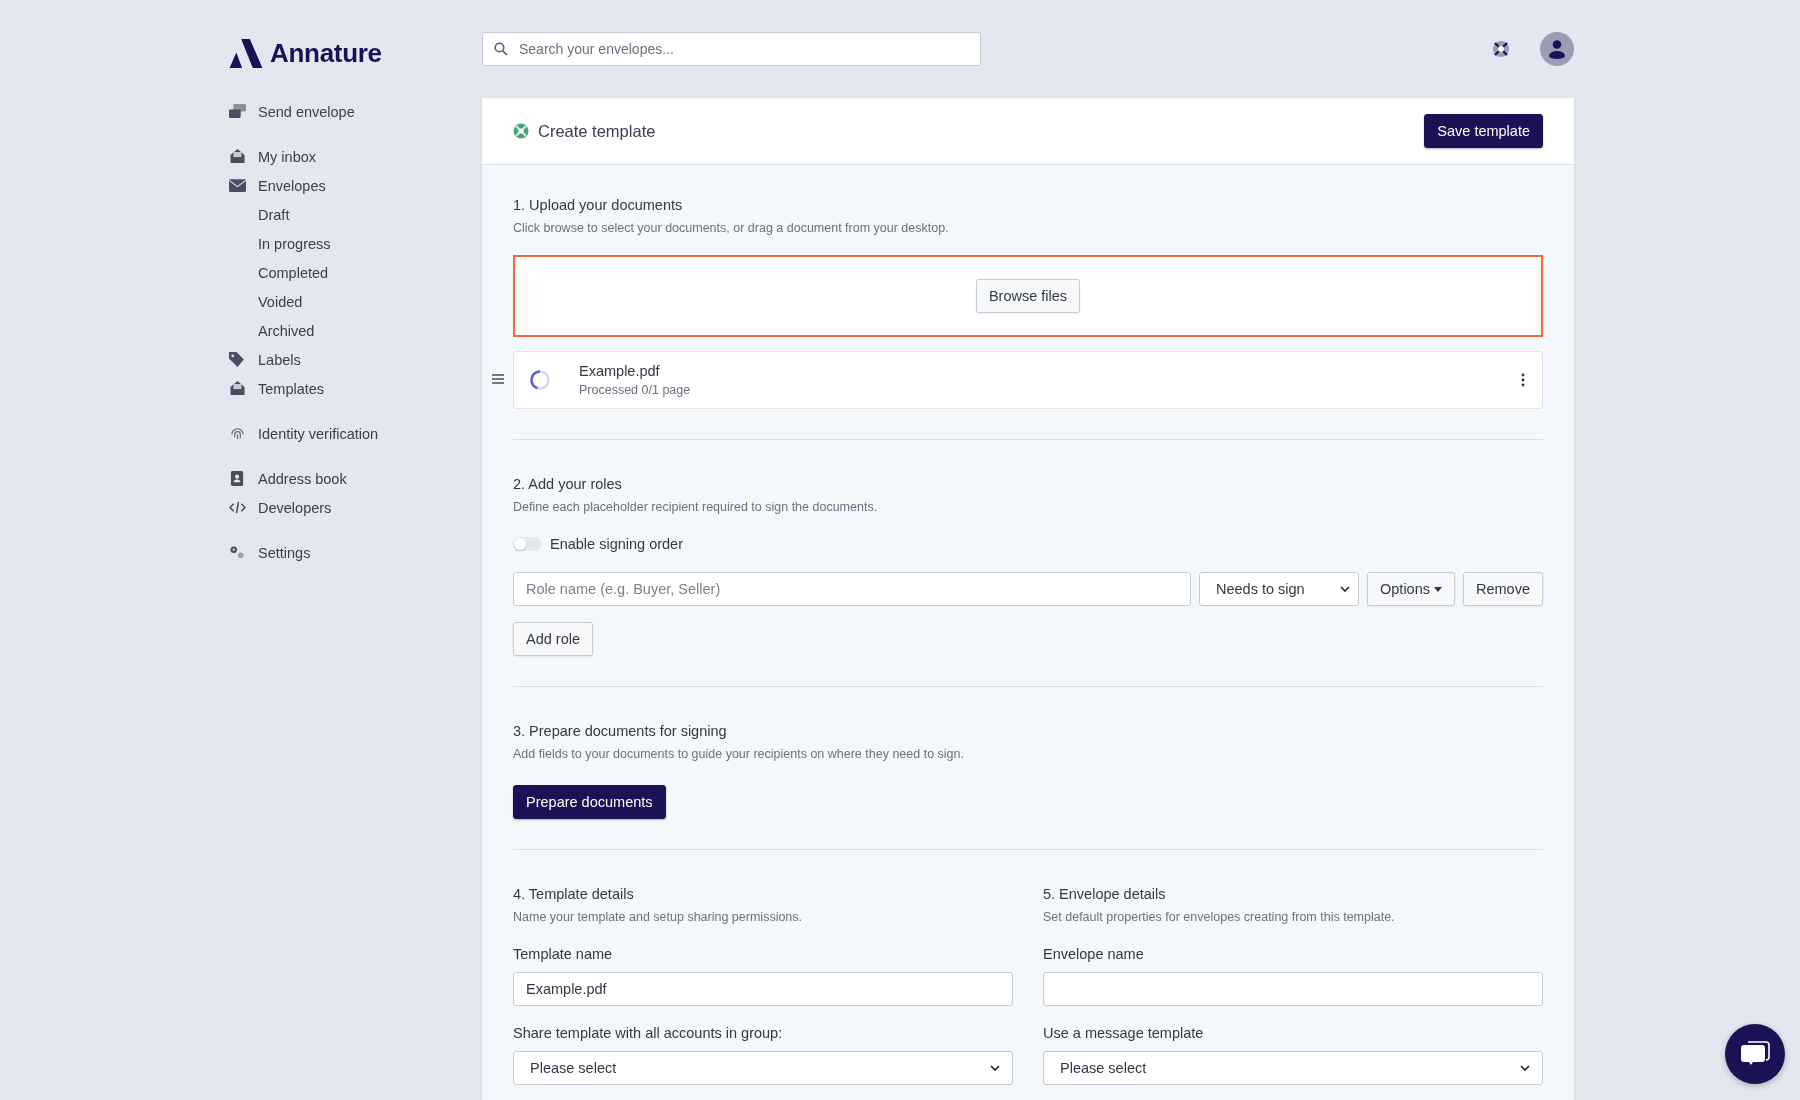 The image size is (1800, 1100). Describe the element at coordinates (553, 639) in the screenshot. I see `add-role-button: Add role` at that location.